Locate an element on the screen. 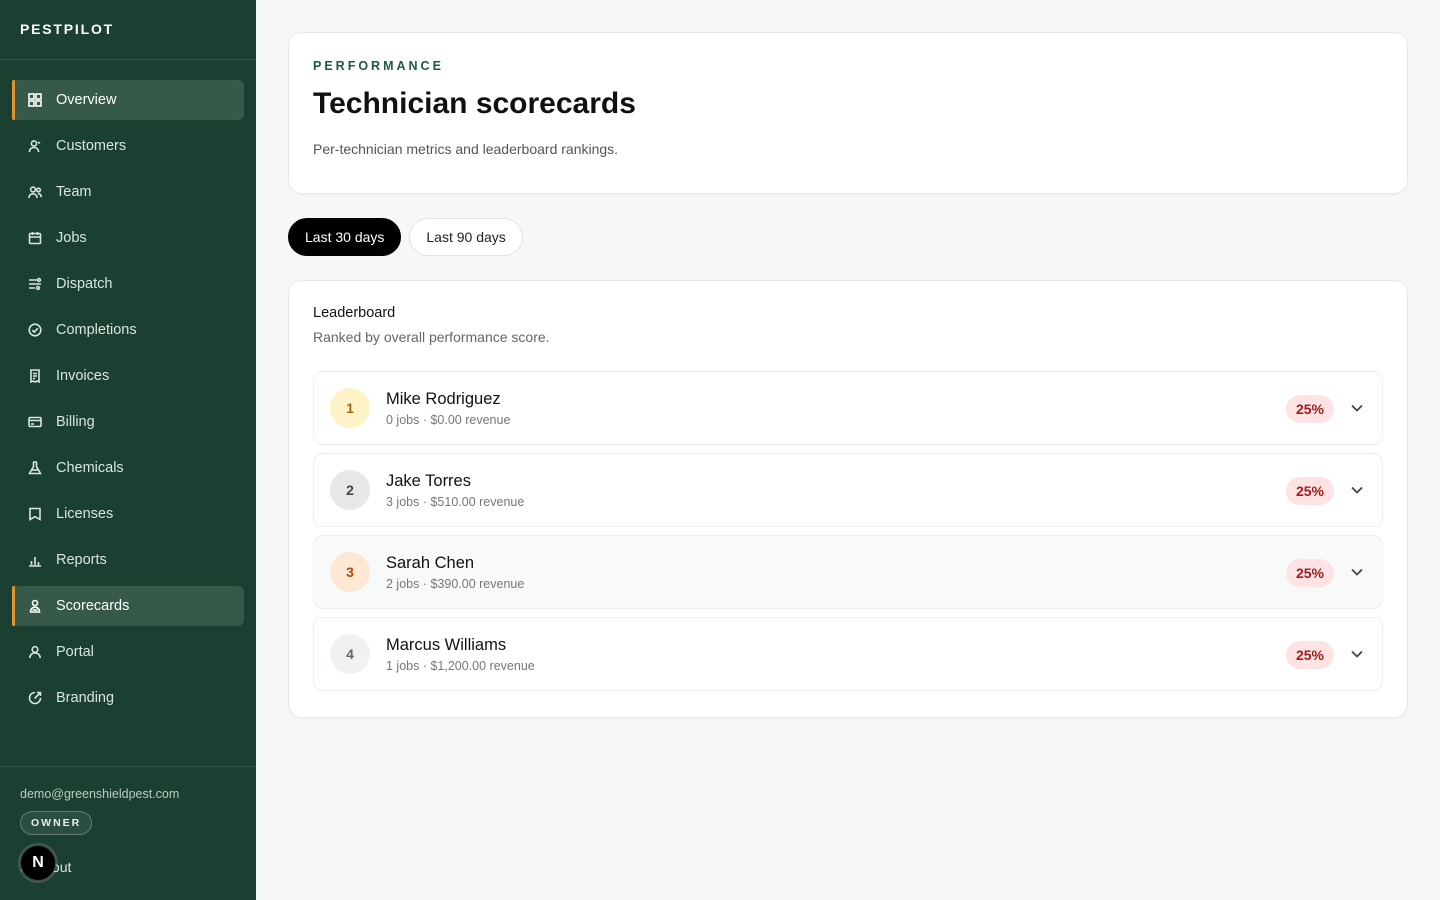 This screenshot has width=1440, height=900. technician-meta: 1 jobs · $1,200.00 revenue is located at coordinates (460, 665).